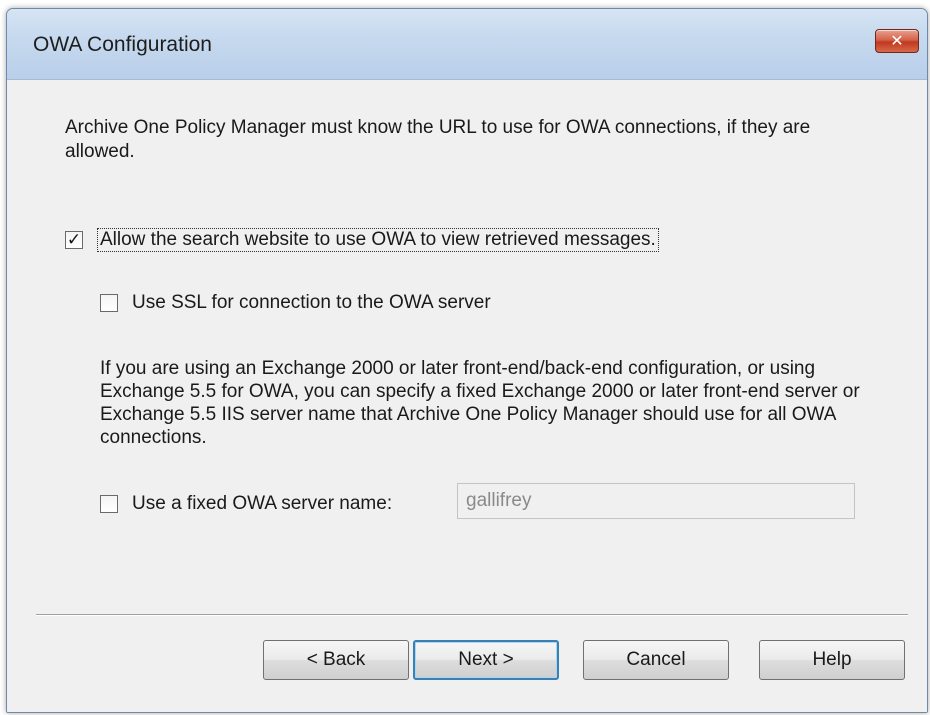  What do you see at coordinates (472, 615) in the screenshot?
I see `separator` at bounding box center [472, 615].